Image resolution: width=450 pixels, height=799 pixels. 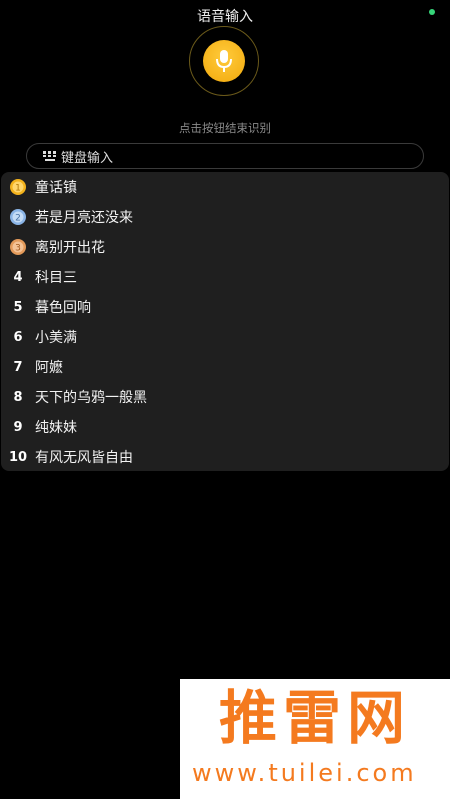 What do you see at coordinates (49, 156) in the screenshot?
I see `keyboard-icon` at bounding box center [49, 156].